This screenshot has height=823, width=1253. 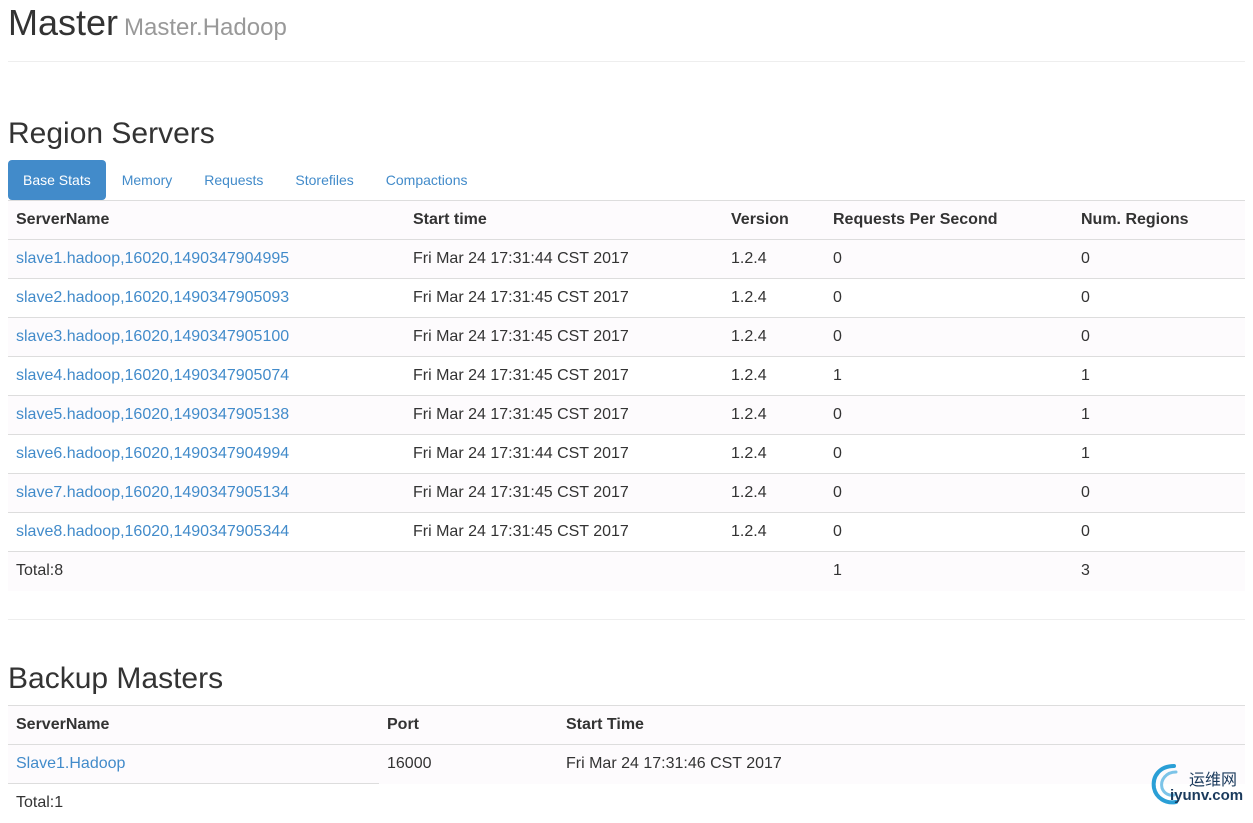 What do you see at coordinates (152, 414) in the screenshot?
I see `server-link: slave5.hadoop,16020,1490347905138` at bounding box center [152, 414].